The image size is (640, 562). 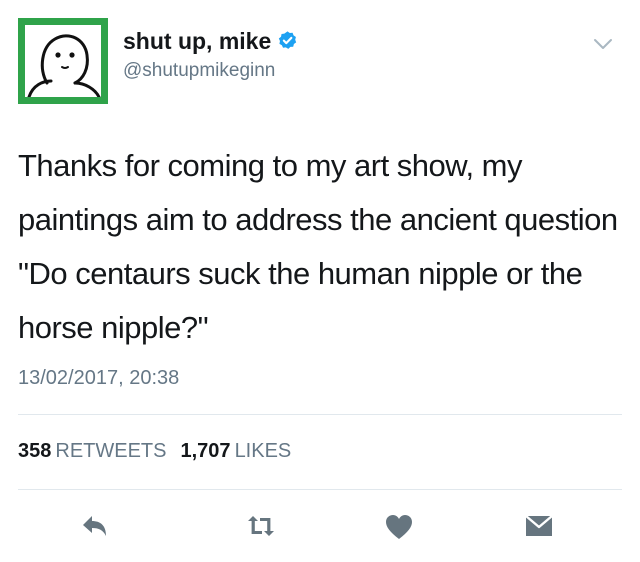 What do you see at coordinates (95, 526) in the screenshot?
I see `reply-icon` at bounding box center [95, 526].